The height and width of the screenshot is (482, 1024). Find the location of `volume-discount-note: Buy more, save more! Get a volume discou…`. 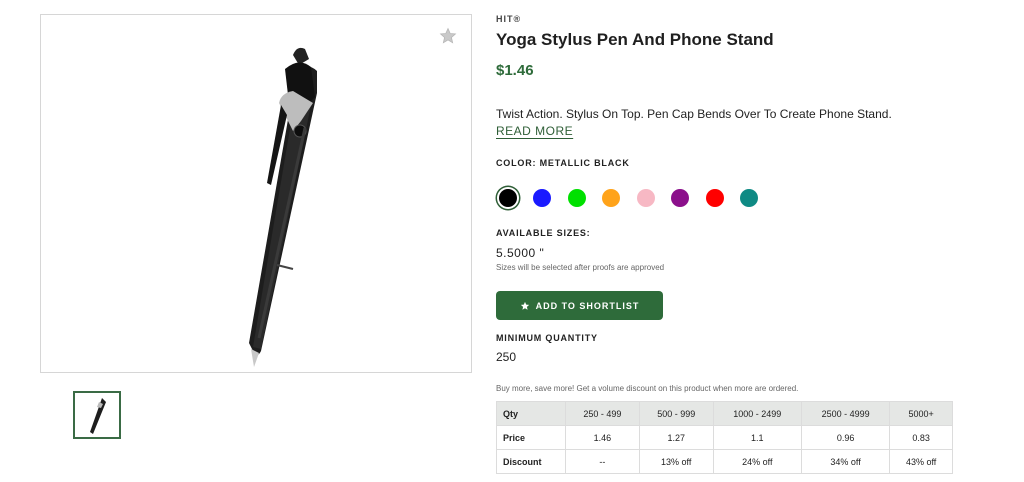

volume-discount-note: Buy more, save more! Get a volume discou… is located at coordinates (647, 388).